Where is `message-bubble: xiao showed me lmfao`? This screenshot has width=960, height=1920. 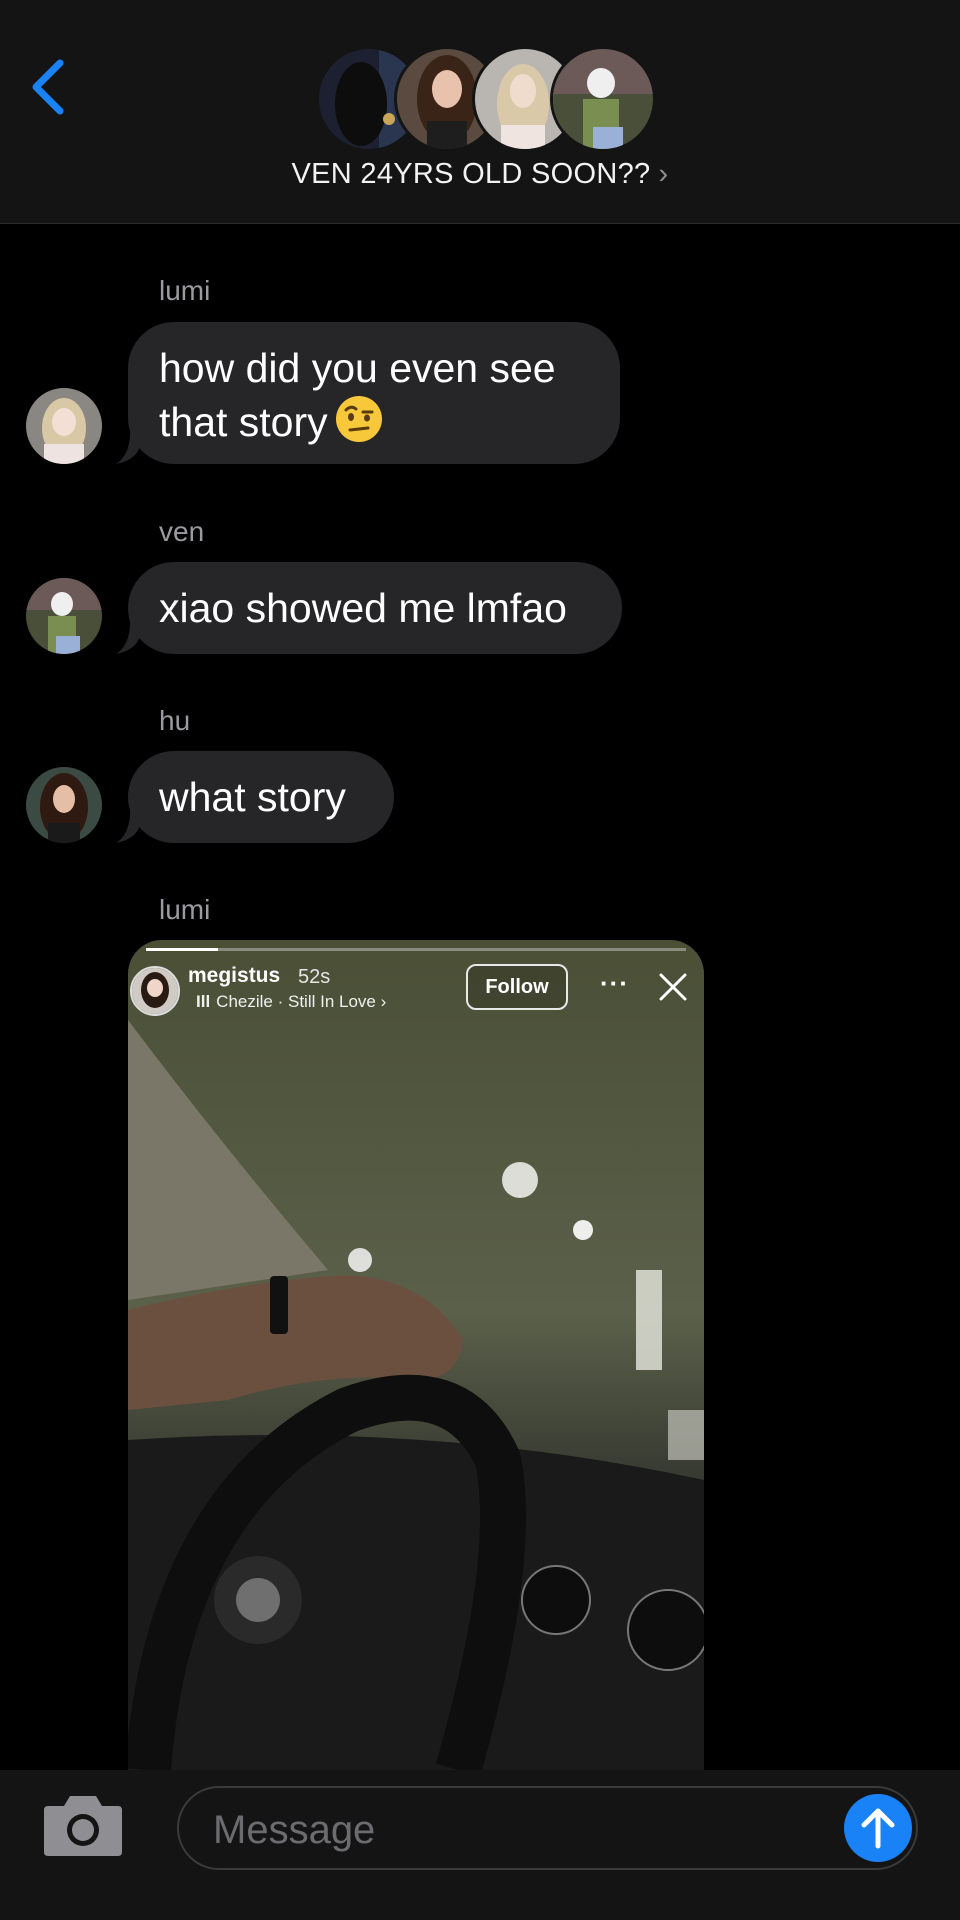 message-bubble: xiao showed me lmfao is located at coordinates (375, 608).